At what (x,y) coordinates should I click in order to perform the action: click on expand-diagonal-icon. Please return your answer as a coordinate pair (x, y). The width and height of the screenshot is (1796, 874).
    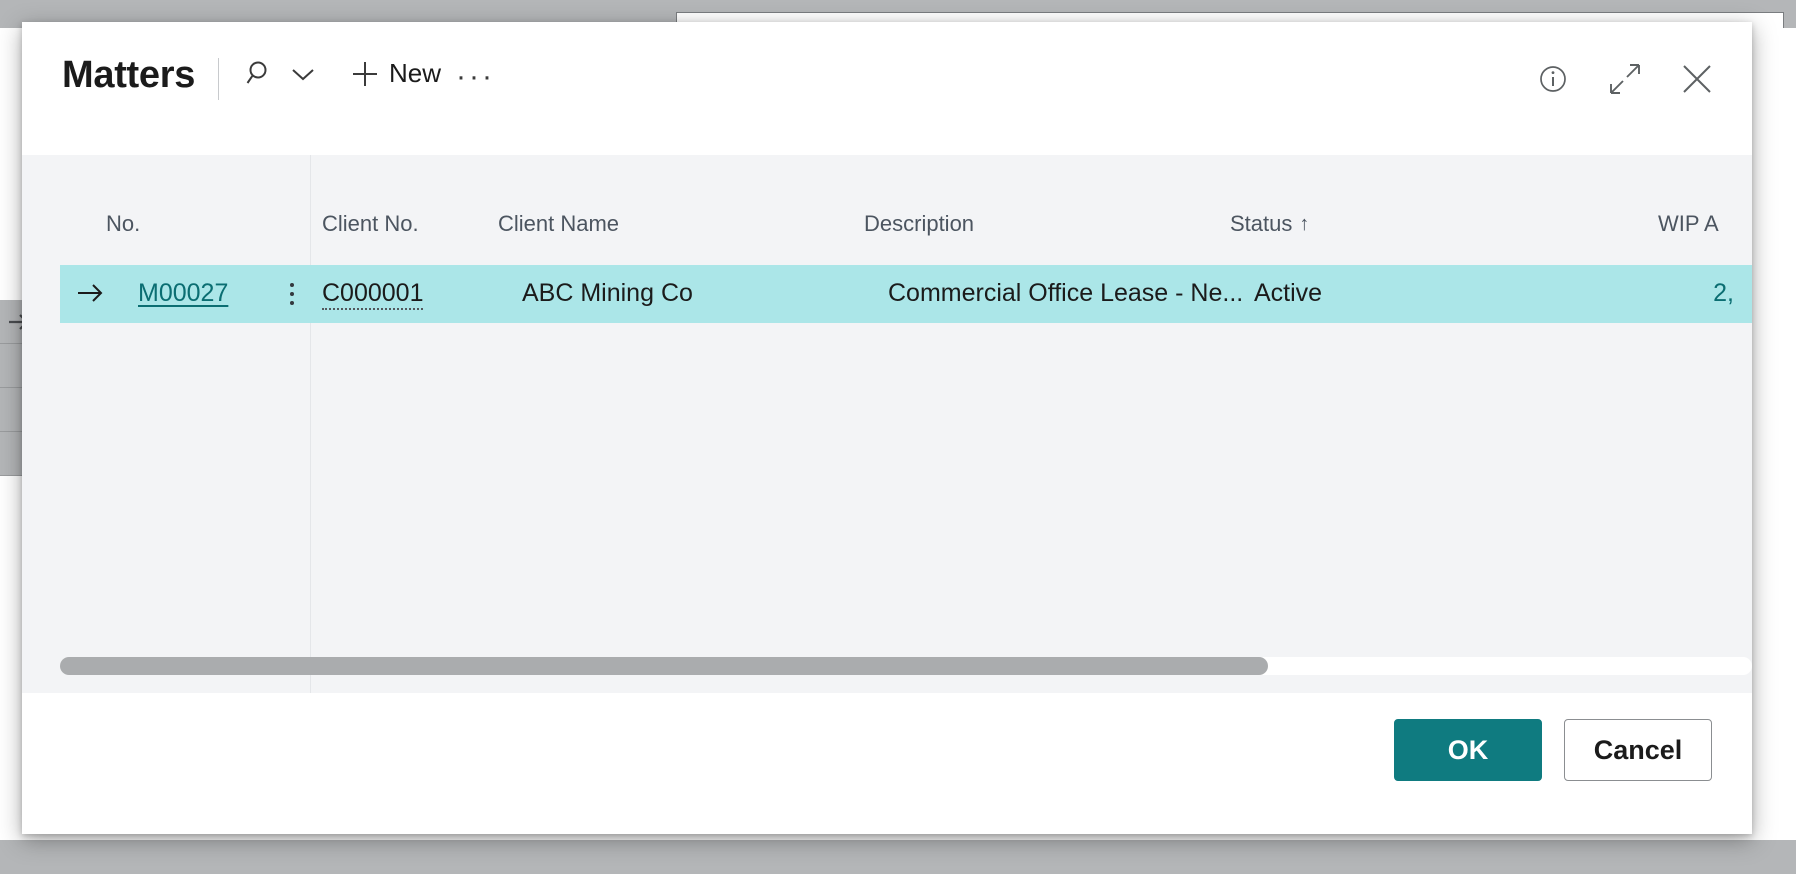
    Looking at the image, I should click on (1625, 79).